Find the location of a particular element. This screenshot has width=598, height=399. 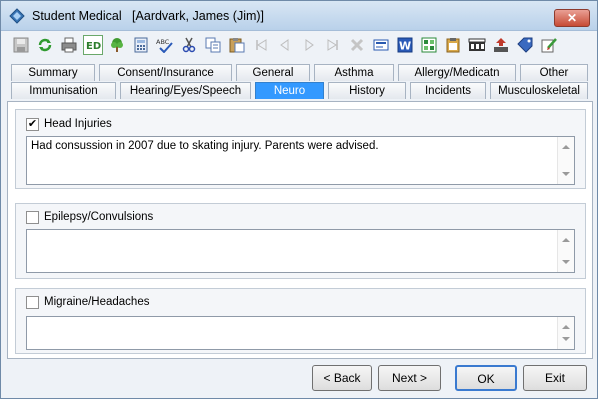

tab-incidents: Incidents is located at coordinates (448, 90).